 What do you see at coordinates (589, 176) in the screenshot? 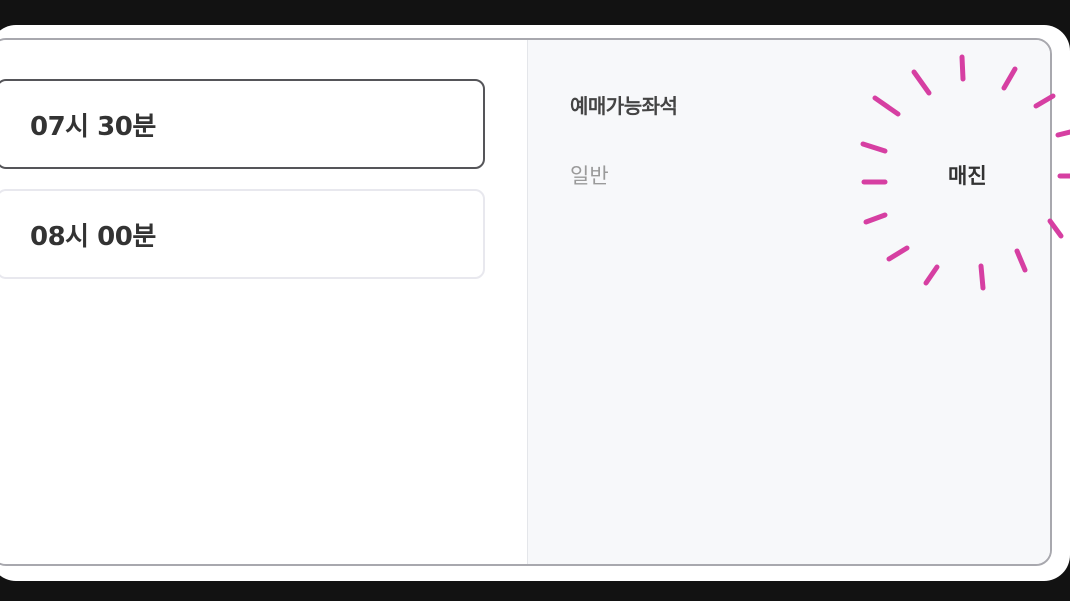
I see `seat-type-label: 일반` at bounding box center [589, 176].